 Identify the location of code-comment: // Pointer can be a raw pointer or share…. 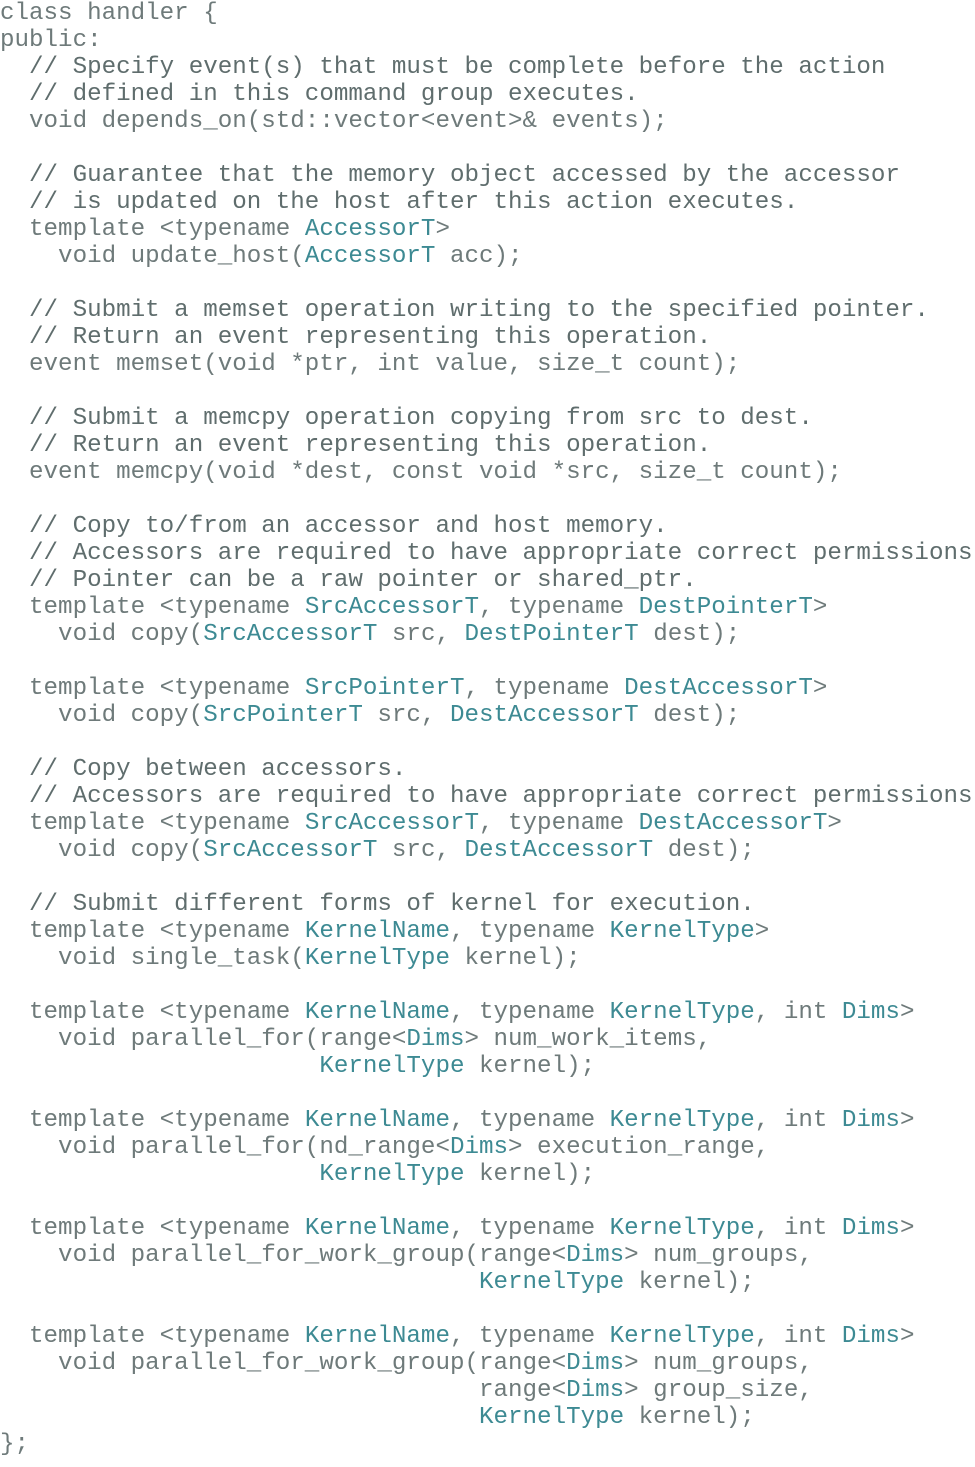
(348, 580).